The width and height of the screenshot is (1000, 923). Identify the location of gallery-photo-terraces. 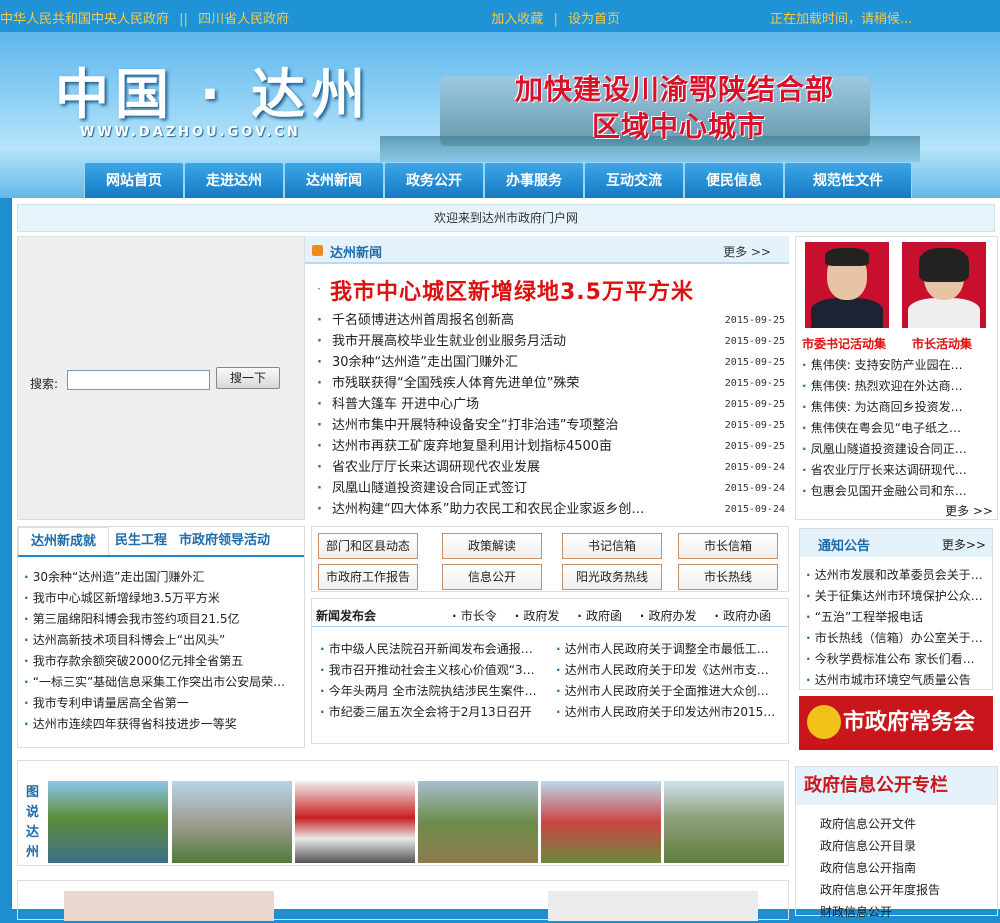
(478, 822).